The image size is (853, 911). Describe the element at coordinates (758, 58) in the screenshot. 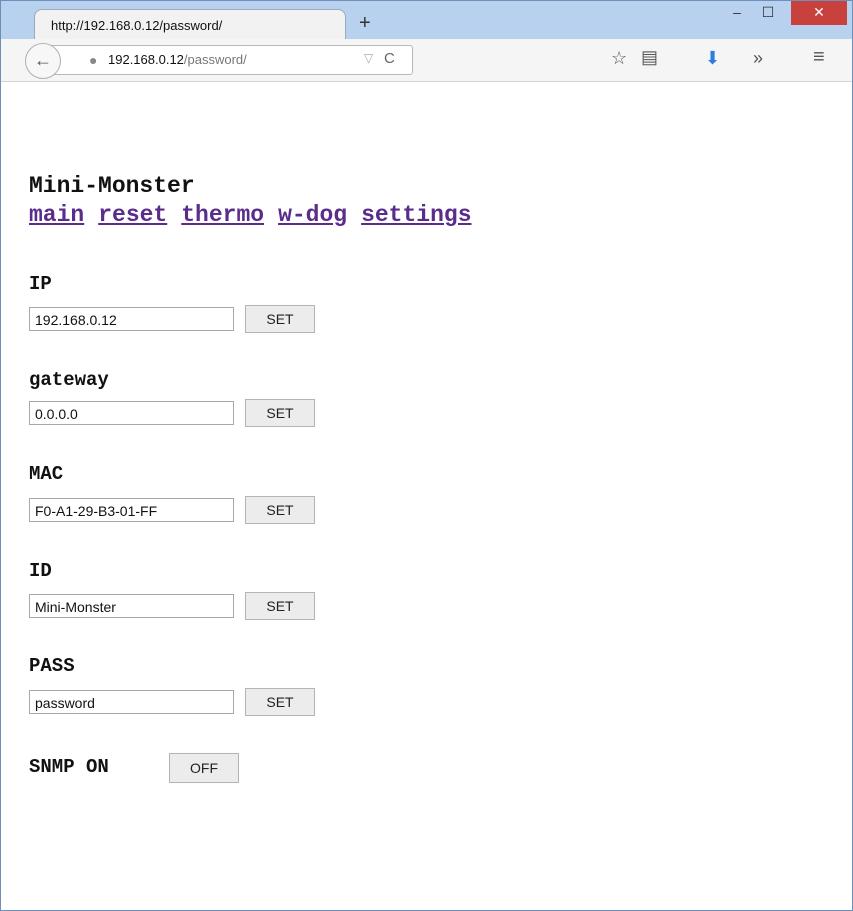

I see `overflow-icon: »` at that location.